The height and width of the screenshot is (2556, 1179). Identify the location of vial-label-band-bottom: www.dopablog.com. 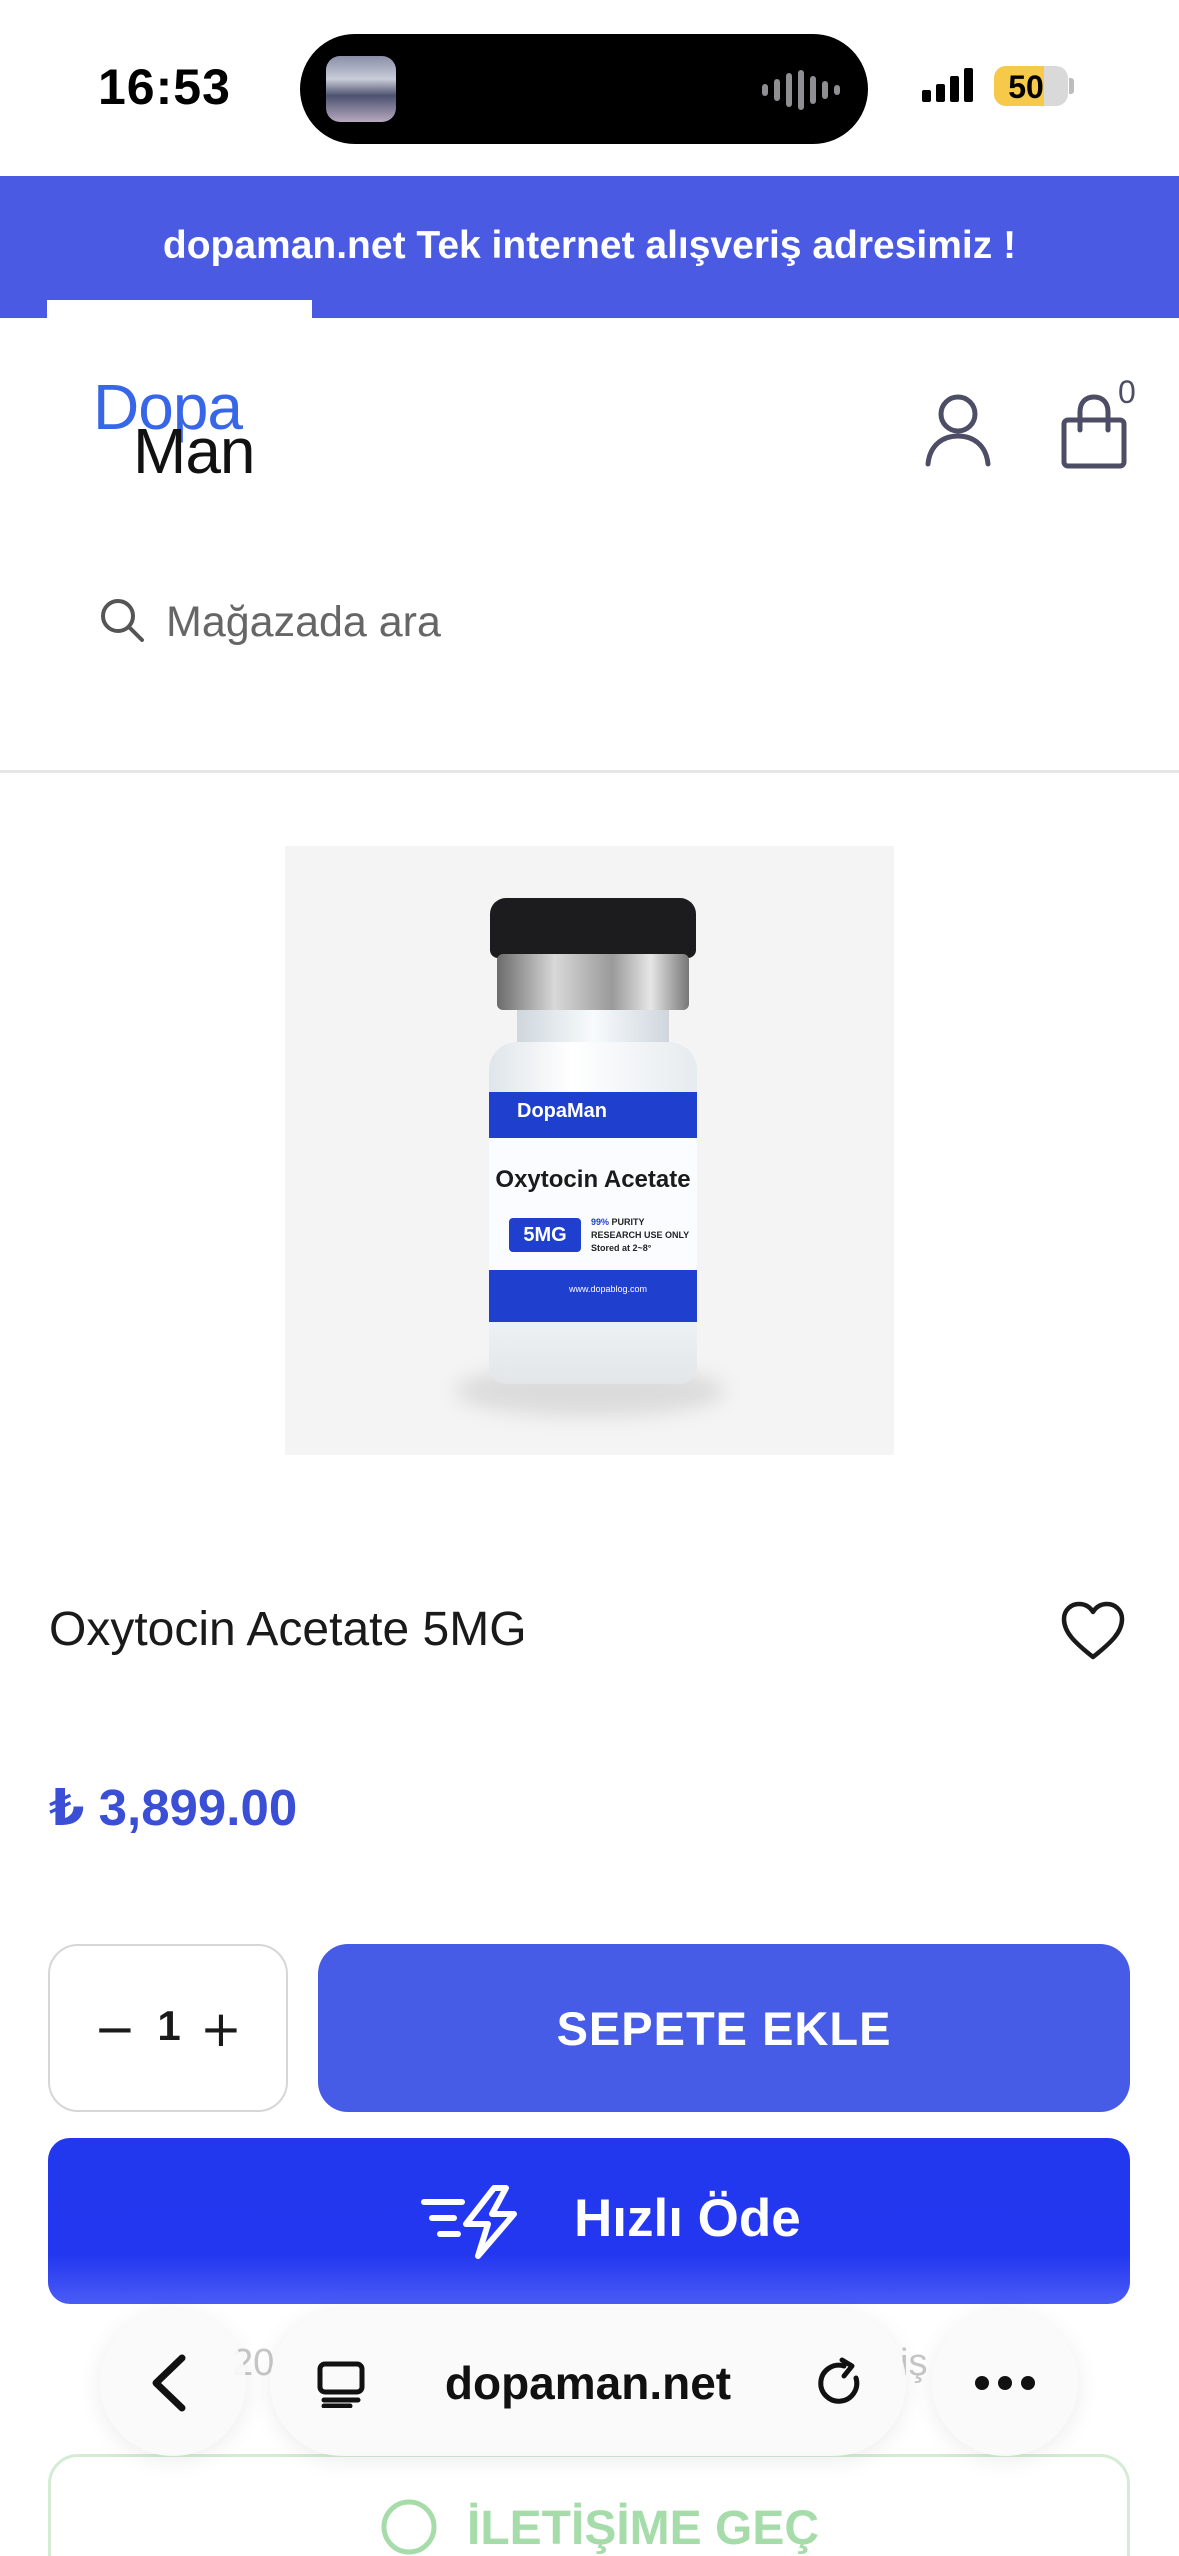
(593, 1296).